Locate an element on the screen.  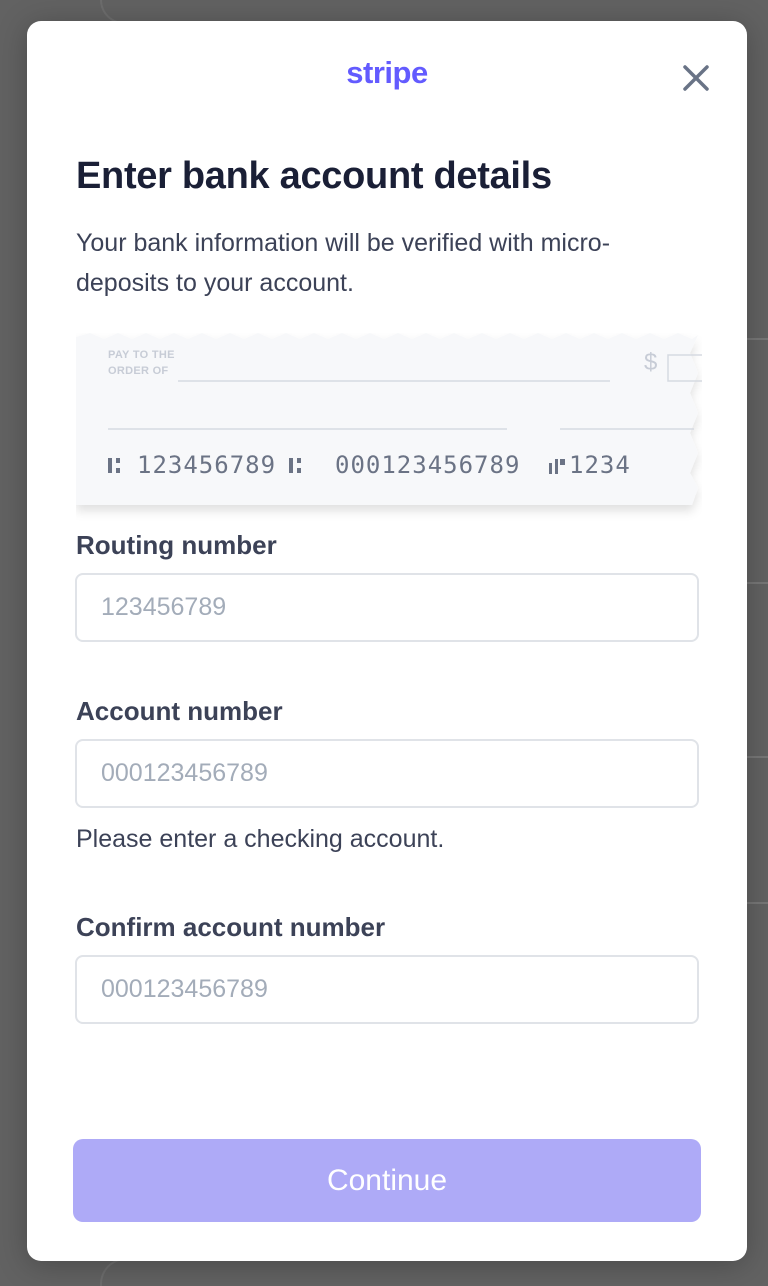
account-number-label: Account number is located at coordinates (179, 711).